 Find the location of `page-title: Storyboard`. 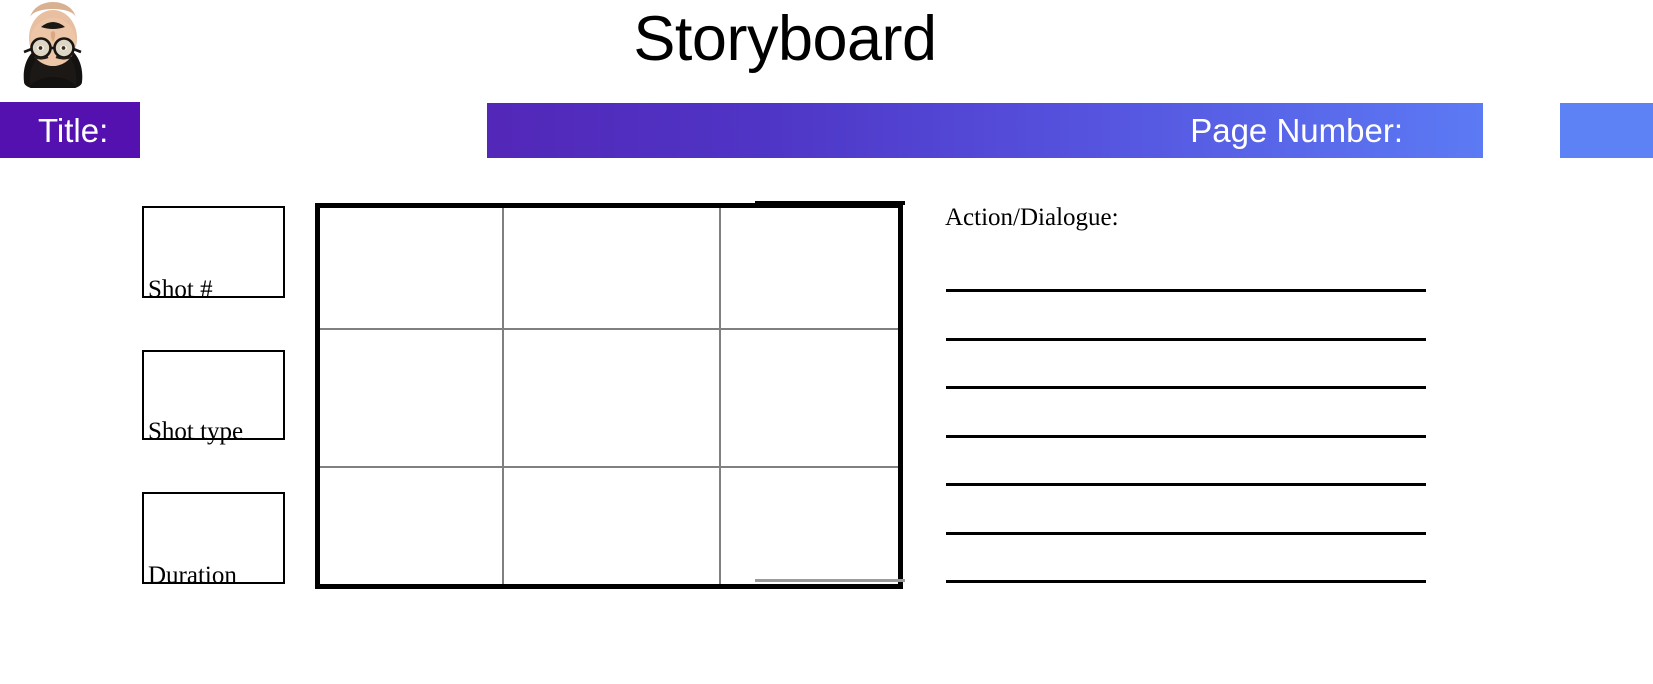

page-title: Storyboard is located at coordinates (785, 39).